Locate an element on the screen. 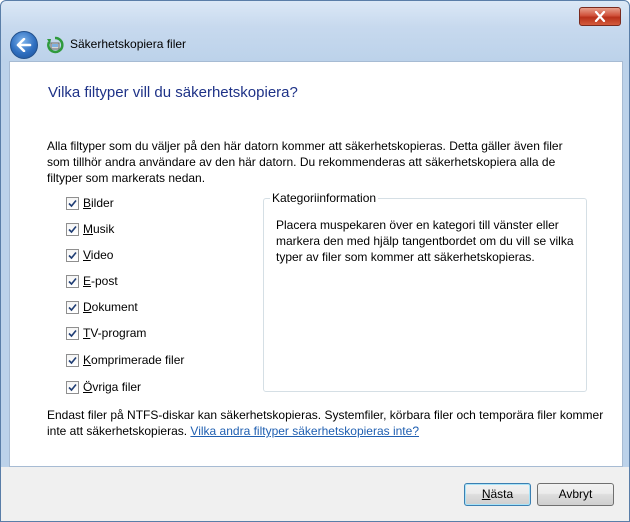  access-key: Ö is located at coordinates (88, 387).